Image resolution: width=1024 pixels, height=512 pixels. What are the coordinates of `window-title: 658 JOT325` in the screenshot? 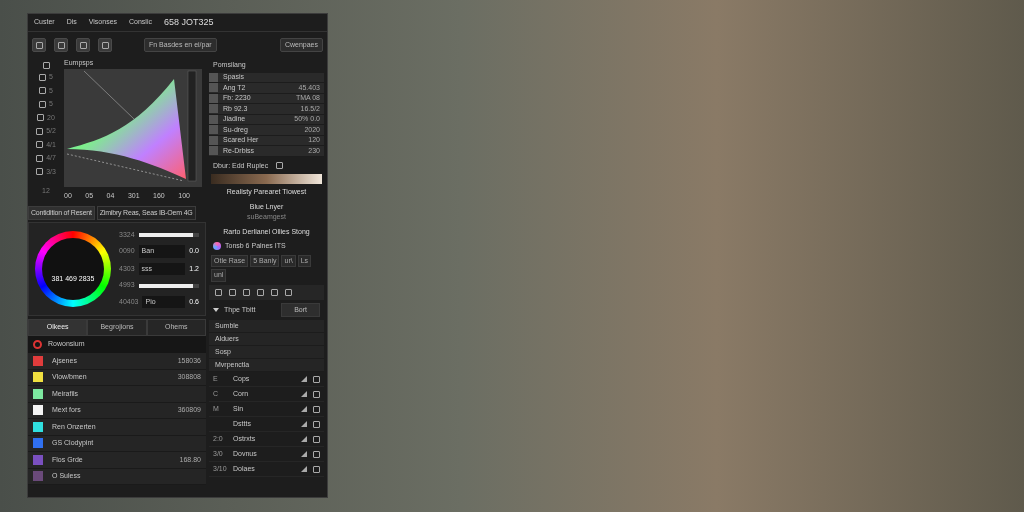 It's located at (189, 22).